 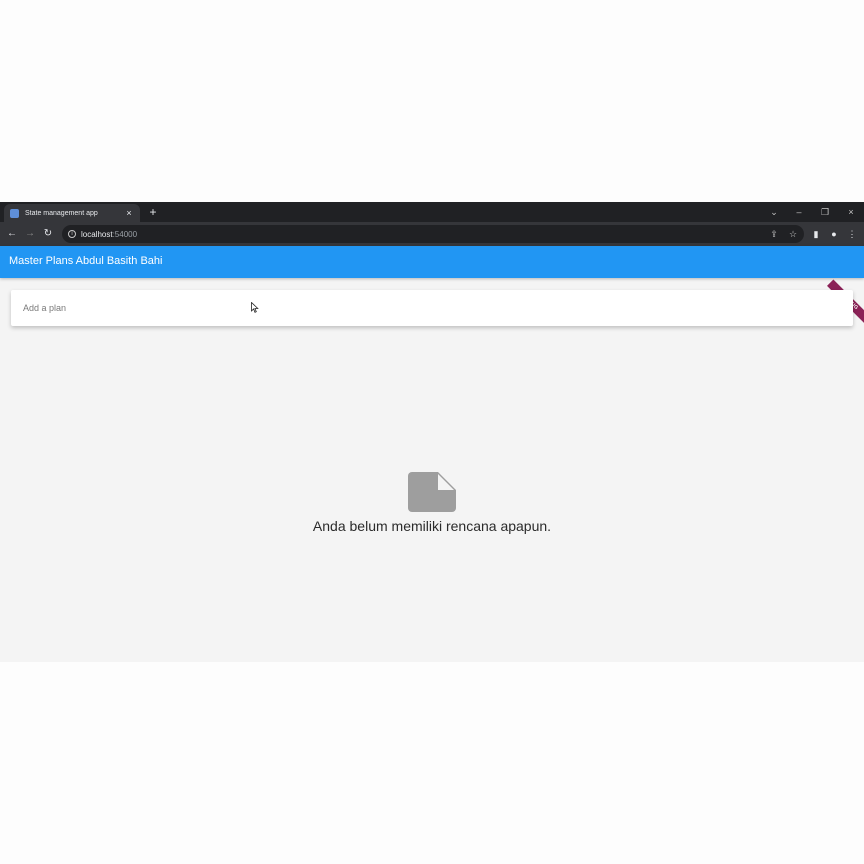 What do you see at coordinates (799, 212) in the screenshot?
I see `minimize-button: –` at bounding box center [799, 212].